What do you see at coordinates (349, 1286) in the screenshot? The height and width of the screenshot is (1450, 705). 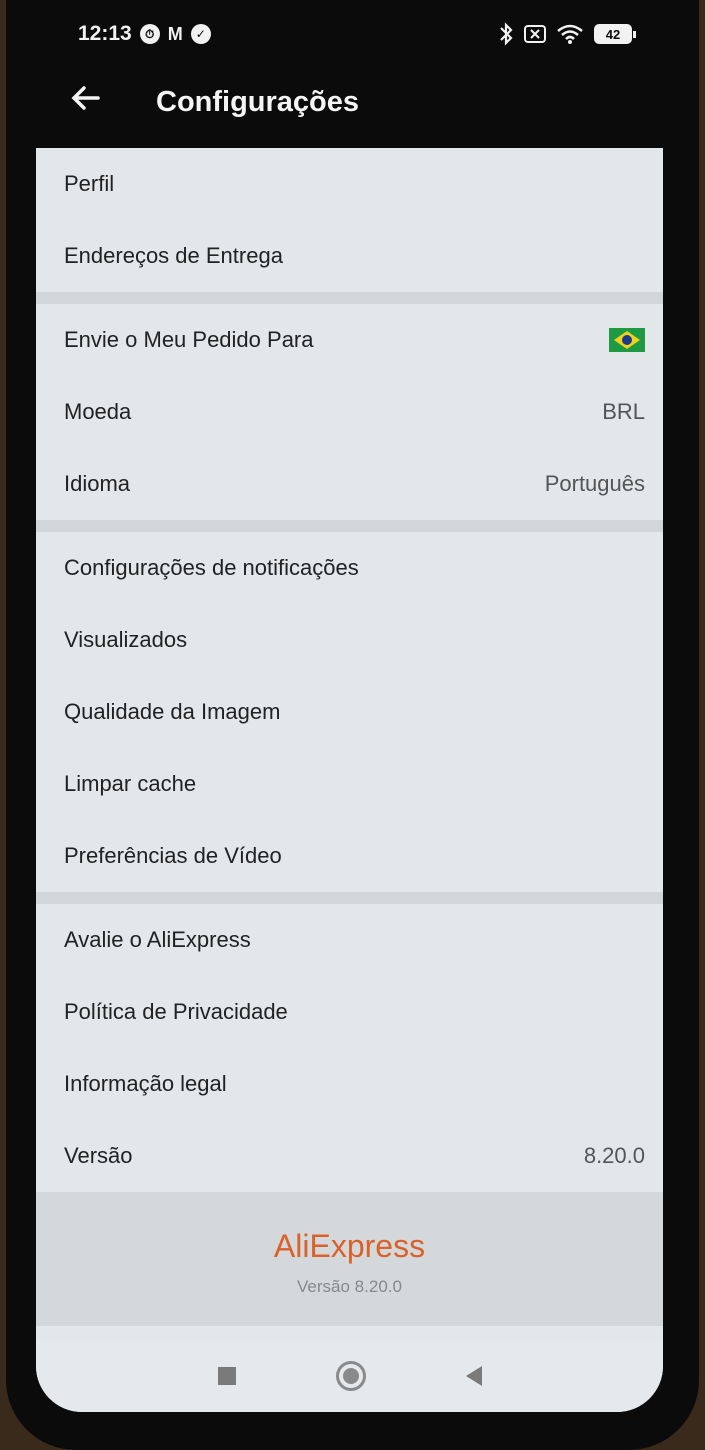 I see `footer-version: Versão 8.20.0` at bounding box center [349, 1286].